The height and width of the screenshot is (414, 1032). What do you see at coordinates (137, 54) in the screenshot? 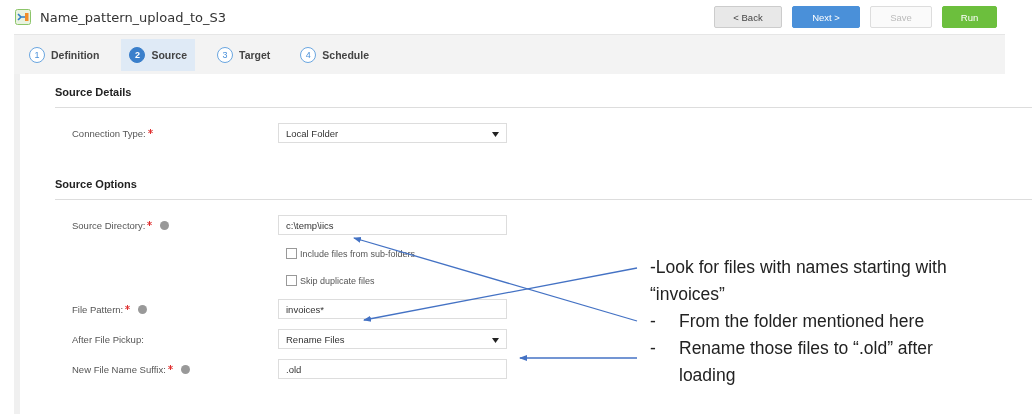
I see `step-number: 2` at bounding box center [137, 54].